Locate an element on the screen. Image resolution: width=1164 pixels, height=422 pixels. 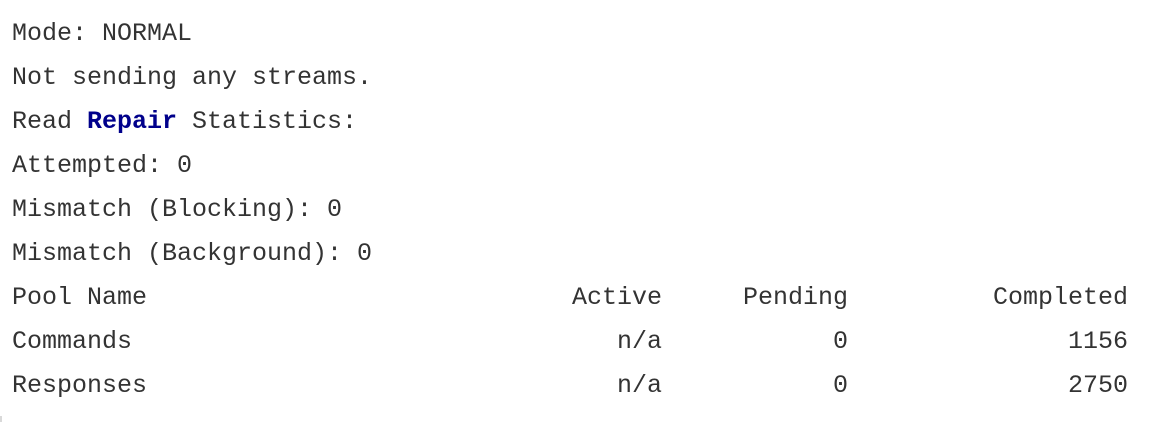
mode-line: Mode: NORMAL is located at coordinates (102, 33).